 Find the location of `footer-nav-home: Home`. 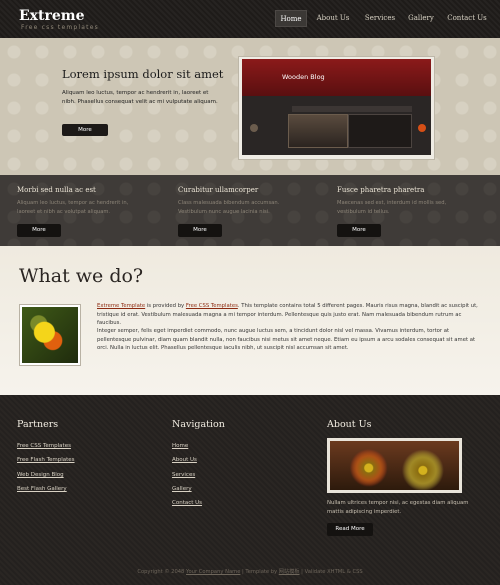

footer-nav-home: Home is located at coordinates (180, 446).